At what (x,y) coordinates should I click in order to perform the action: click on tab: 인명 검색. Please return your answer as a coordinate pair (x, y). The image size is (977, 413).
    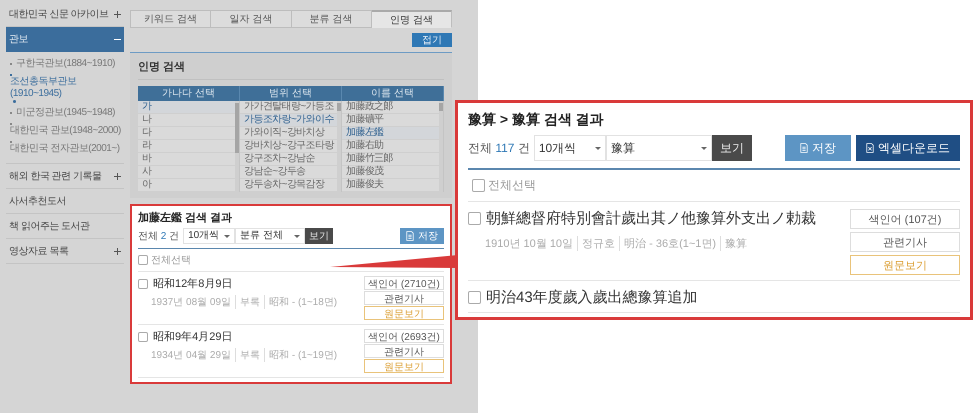
    Looking at the image, I should click on (412, 19).